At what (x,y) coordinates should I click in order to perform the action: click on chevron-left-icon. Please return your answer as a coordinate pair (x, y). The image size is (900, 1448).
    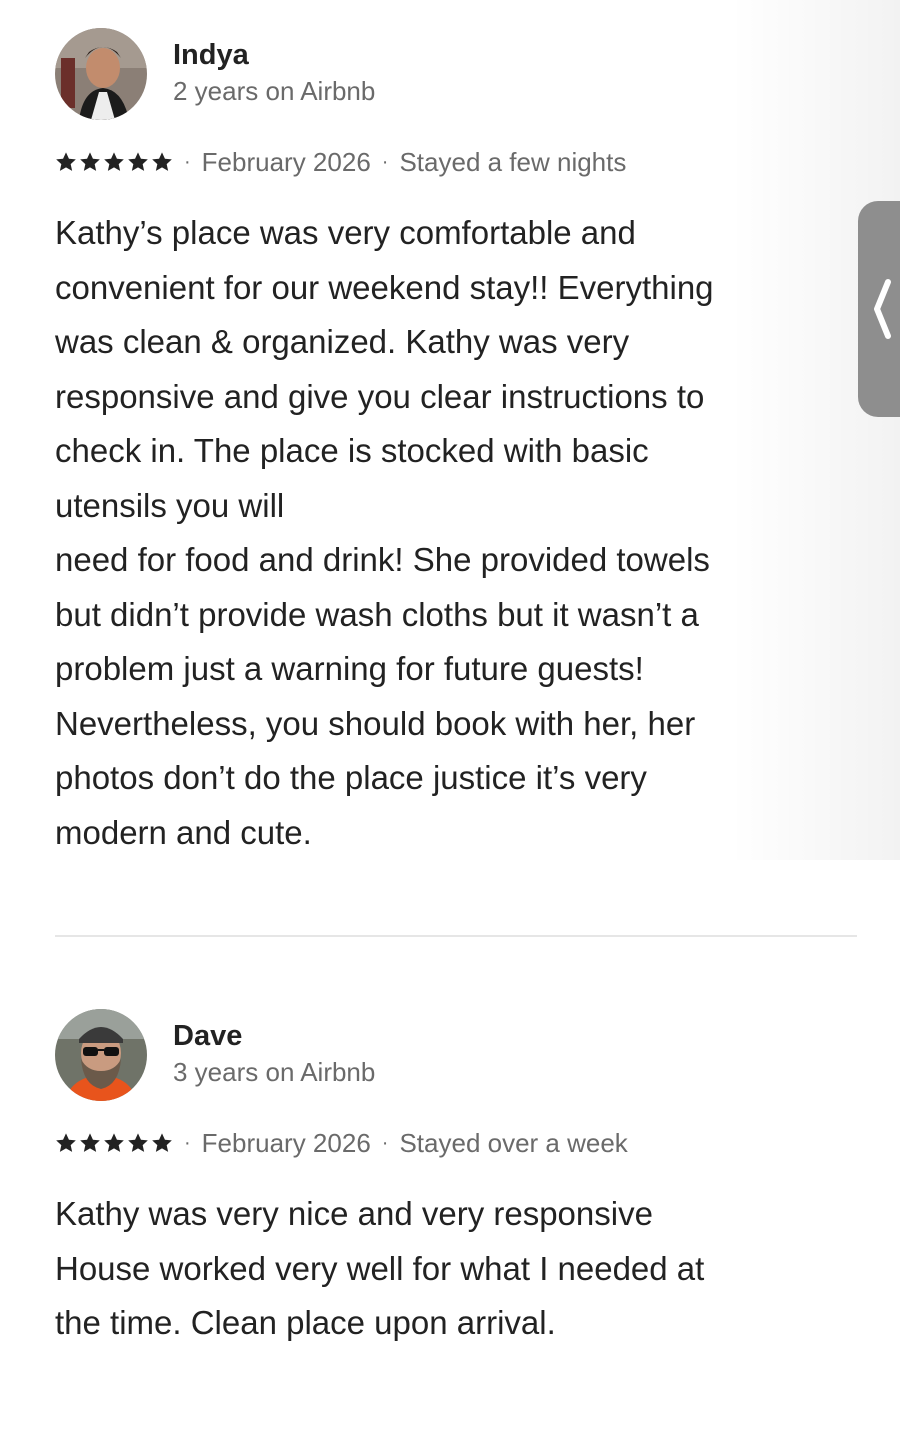
    Looking at the image, I should click on (882, 309).